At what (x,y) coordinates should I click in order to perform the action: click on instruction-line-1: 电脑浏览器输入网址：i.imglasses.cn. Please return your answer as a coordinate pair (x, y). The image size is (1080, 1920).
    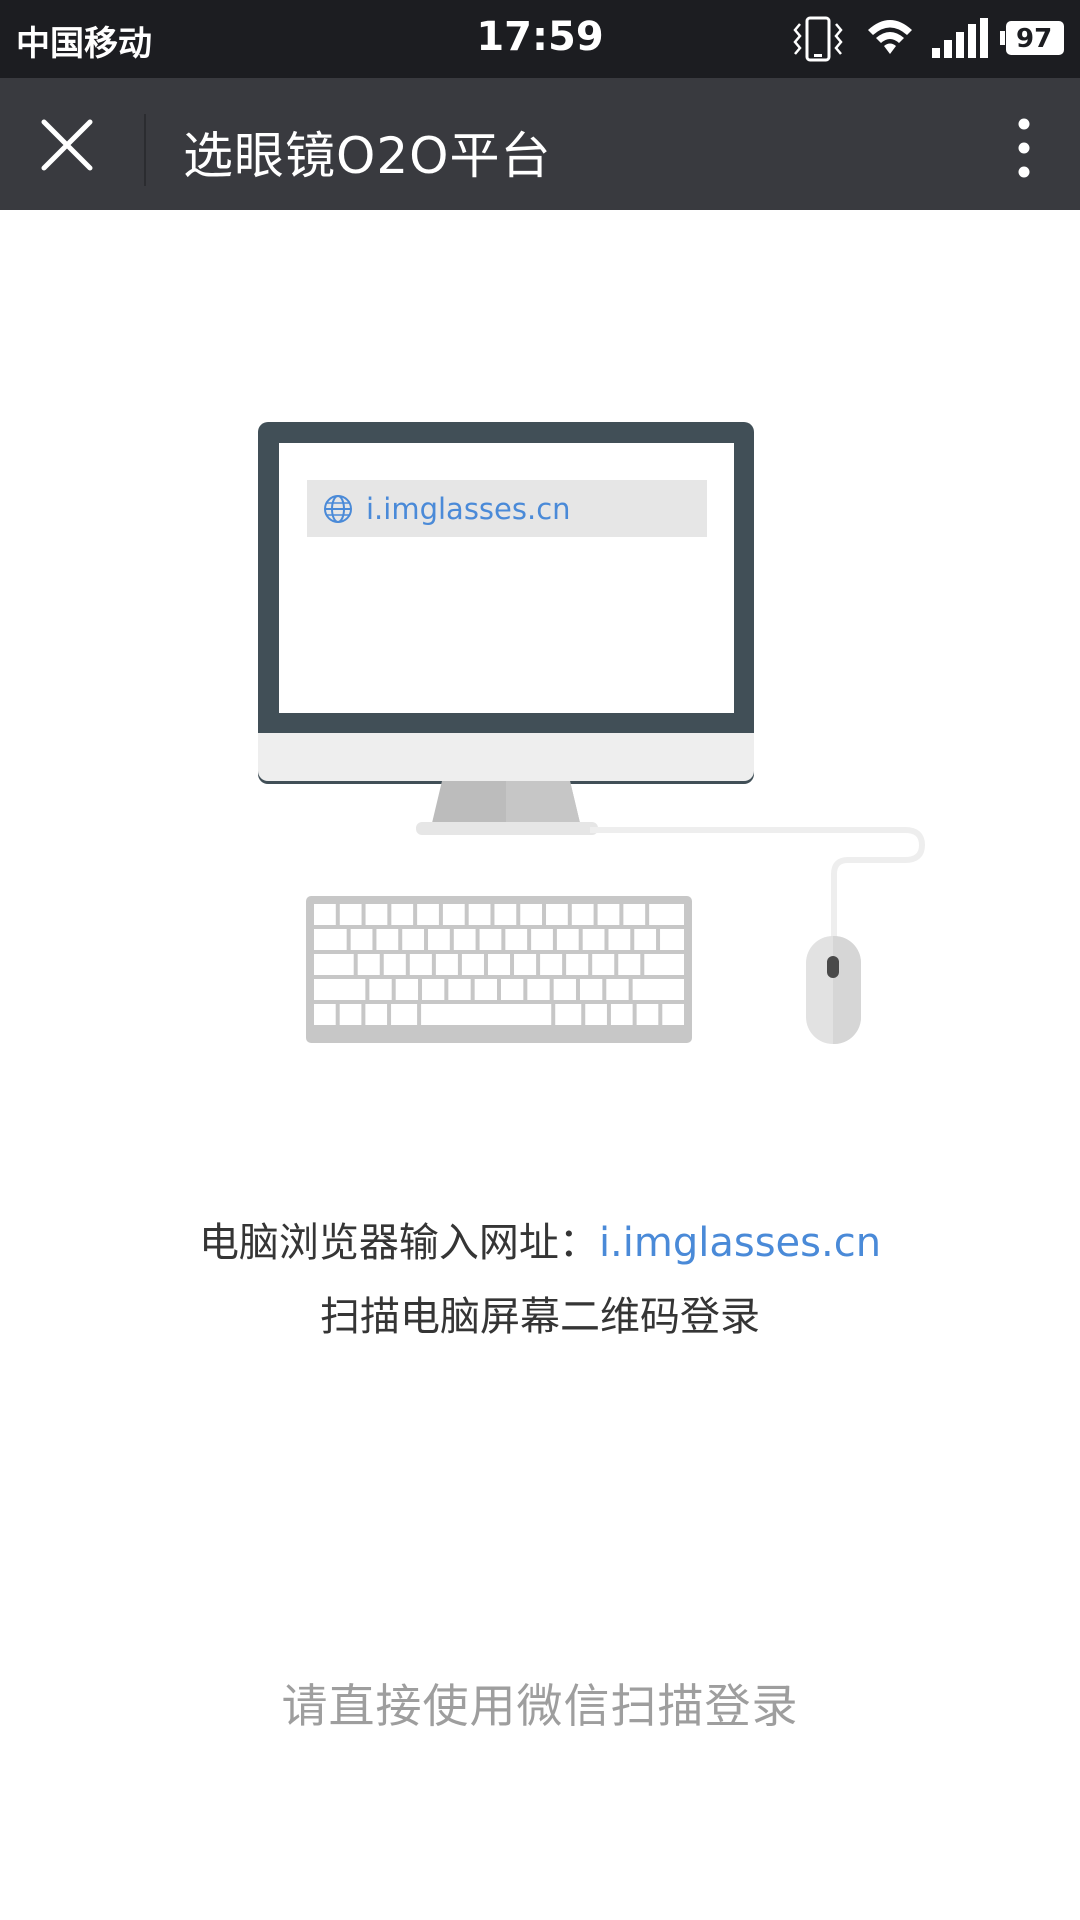
    Looking at the image, I should click on (540, 1239).